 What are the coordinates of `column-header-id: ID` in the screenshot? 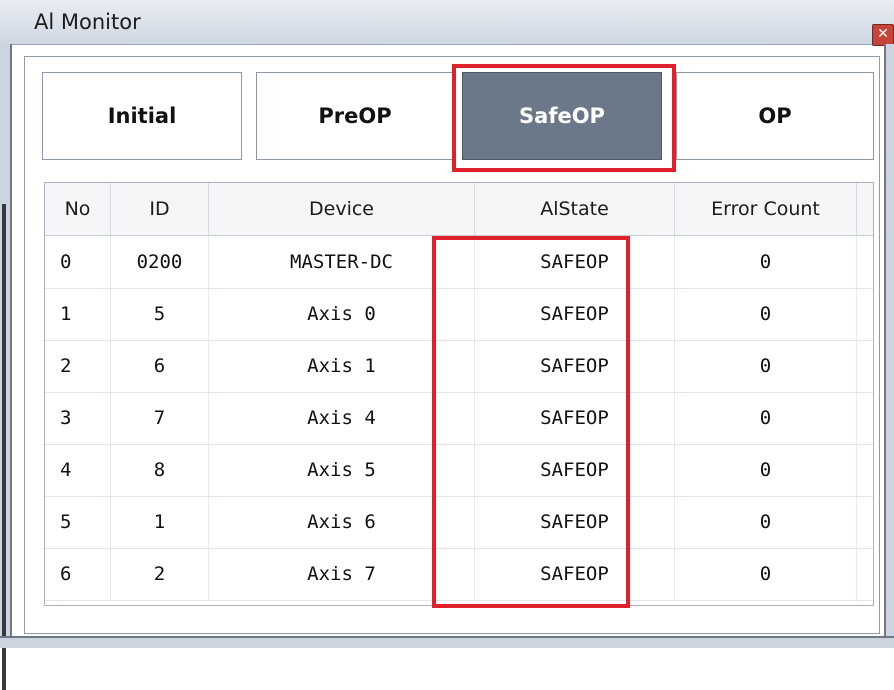 It's located at (160, 209).